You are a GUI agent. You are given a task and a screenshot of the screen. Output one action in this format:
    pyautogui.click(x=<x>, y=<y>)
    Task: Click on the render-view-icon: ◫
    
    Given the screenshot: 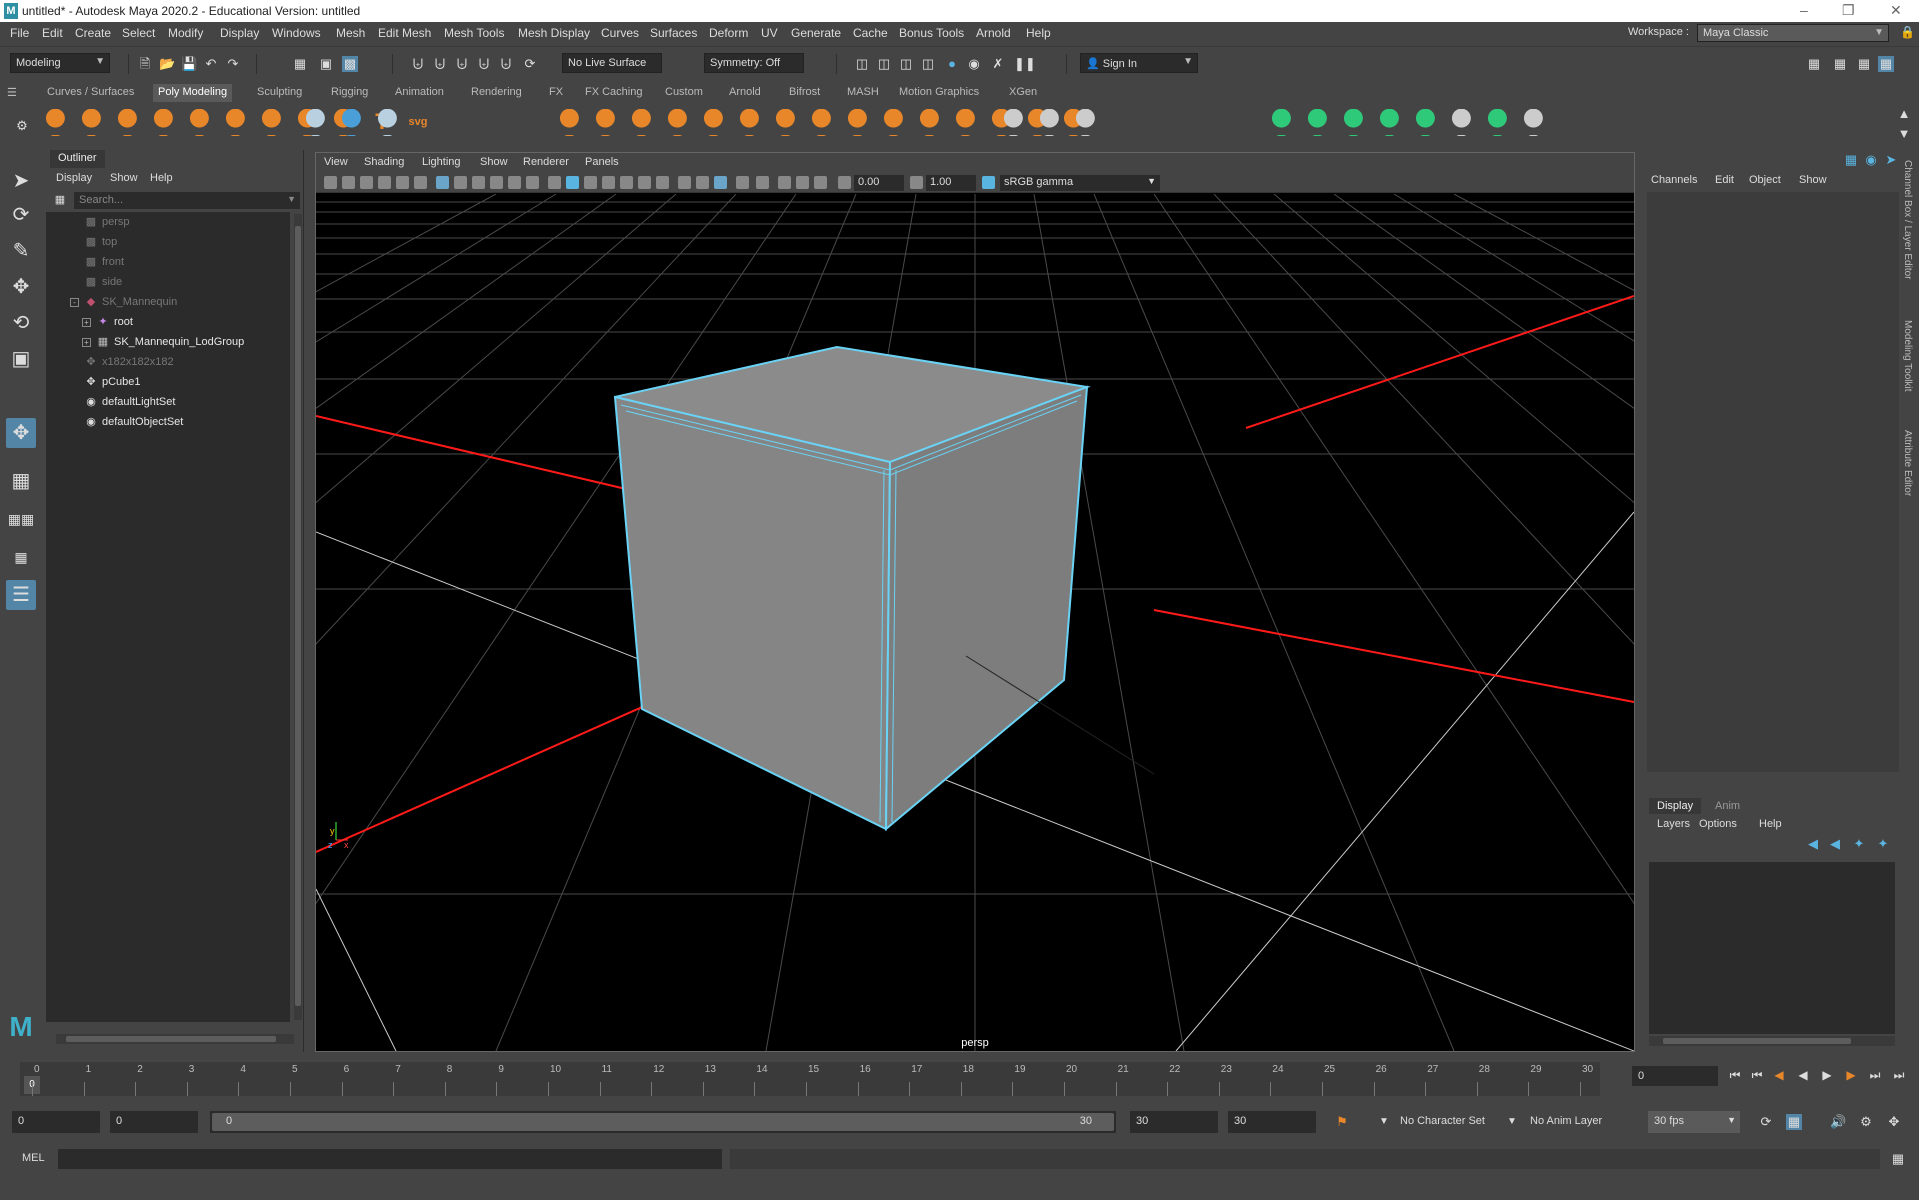 What is the action you would take?
    pyautogui.click(x=862, y=64)
    